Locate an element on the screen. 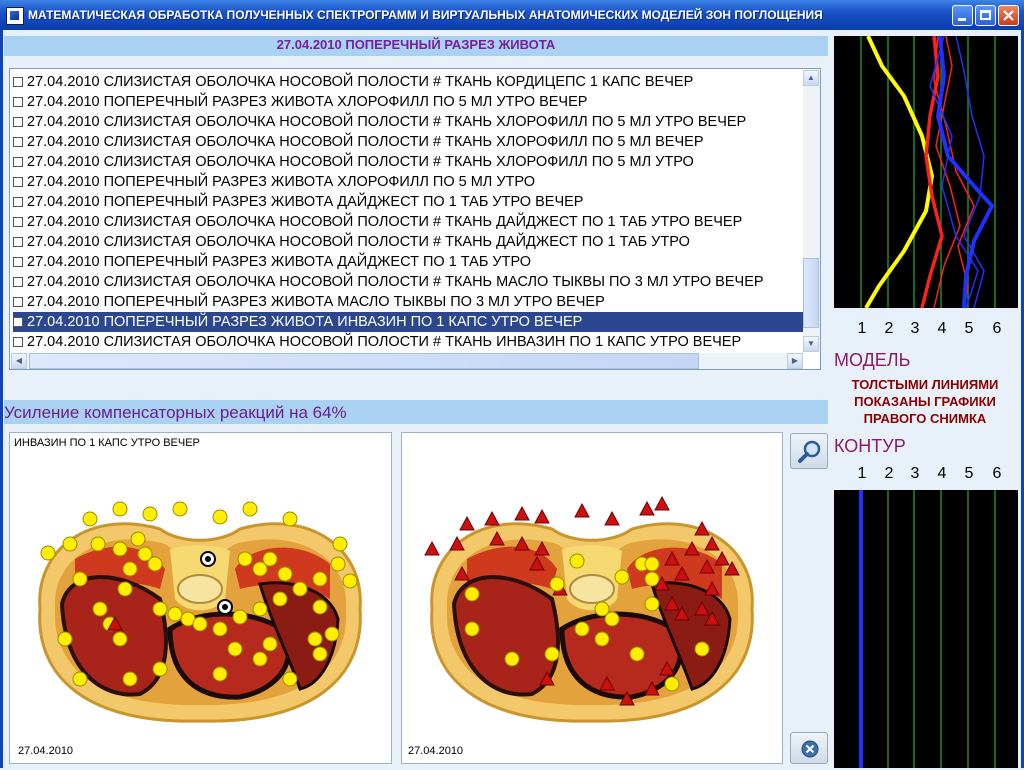 The height and width of the screenshot is (770, 1024). list-vertical-scrollbar: ▲ ▼ is located at coordinates (811, 211).